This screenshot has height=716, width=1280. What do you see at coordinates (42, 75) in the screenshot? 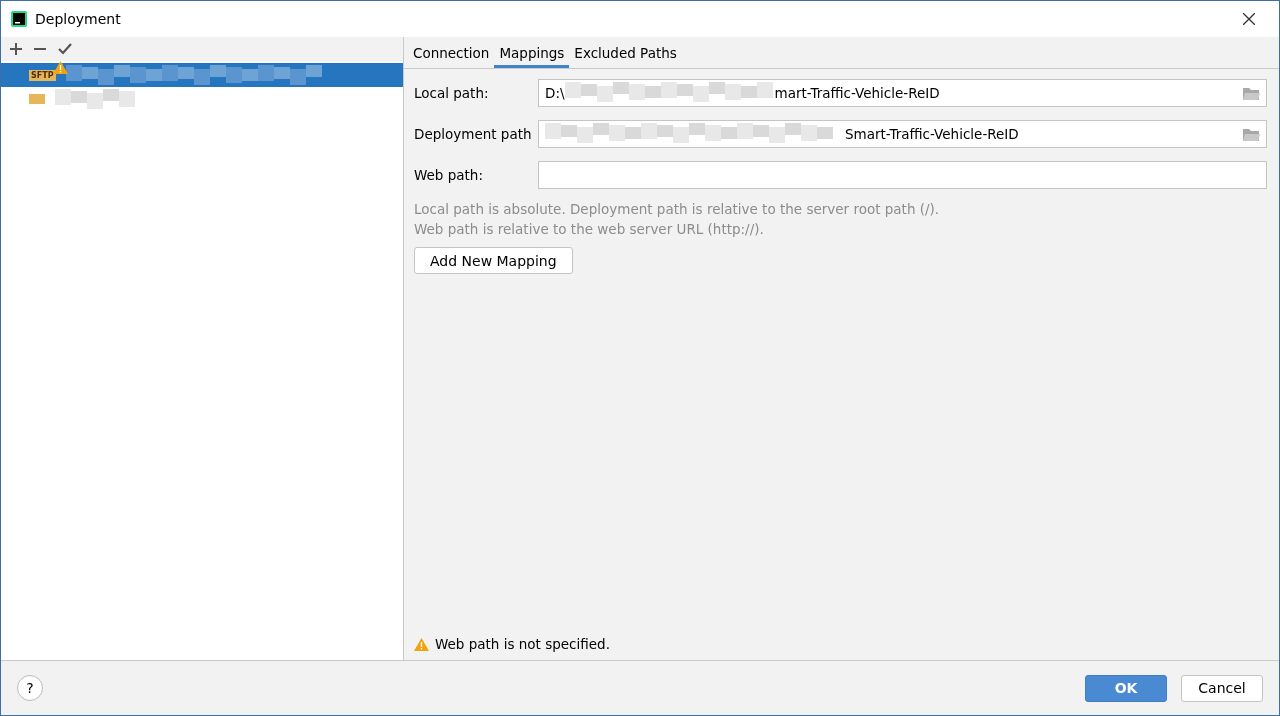
I see `server-badge: SFTP` at bounding box center [42, 75].